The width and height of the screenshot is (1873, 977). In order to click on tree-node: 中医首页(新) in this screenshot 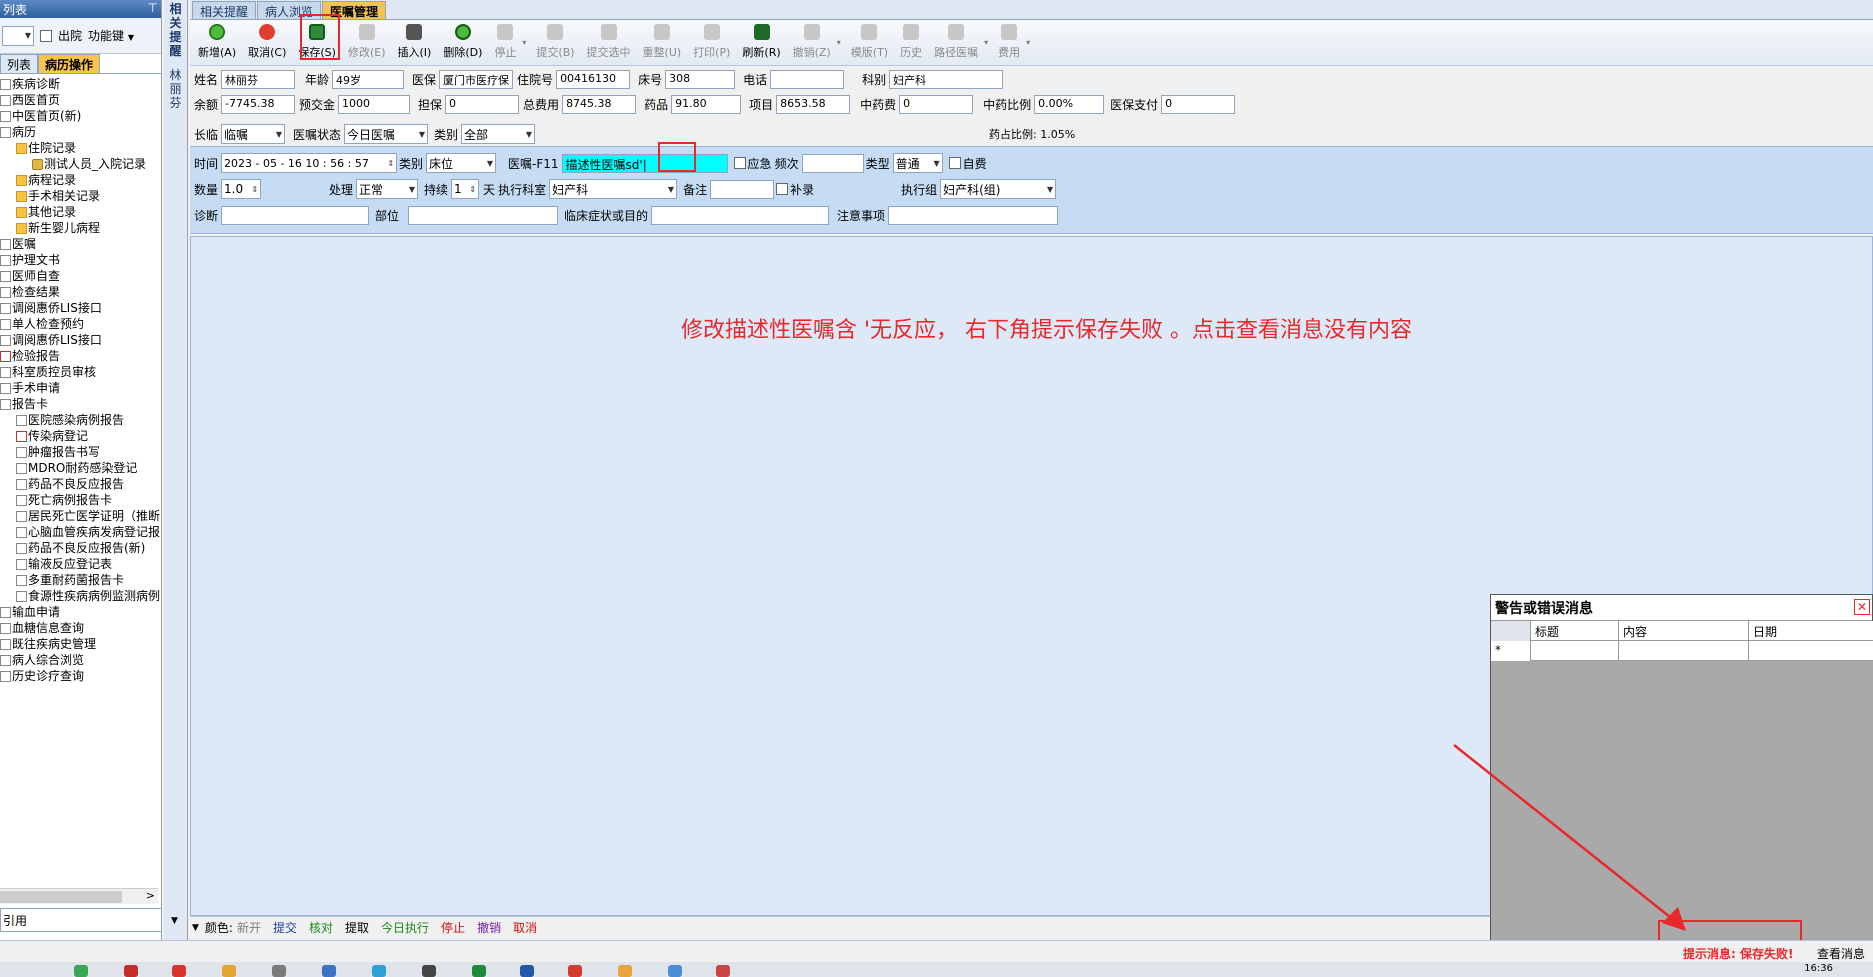, I will do `click(81, 116)`.